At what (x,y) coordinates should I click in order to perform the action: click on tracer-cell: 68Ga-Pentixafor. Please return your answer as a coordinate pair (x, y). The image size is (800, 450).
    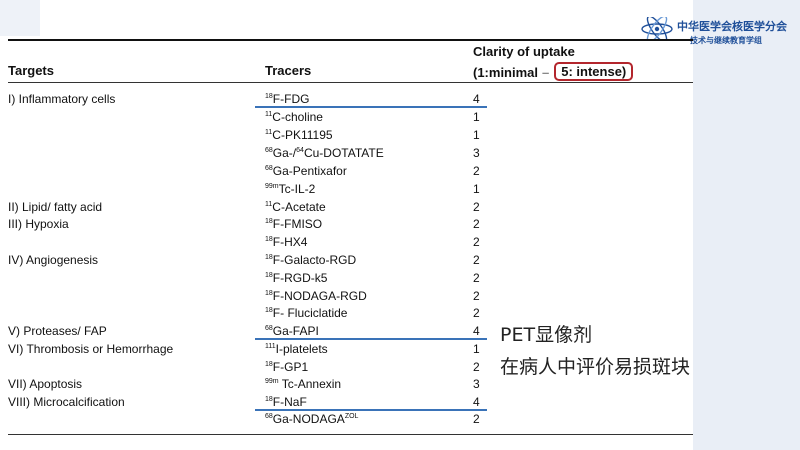
    Looking at the image, I should click on (306, 171).